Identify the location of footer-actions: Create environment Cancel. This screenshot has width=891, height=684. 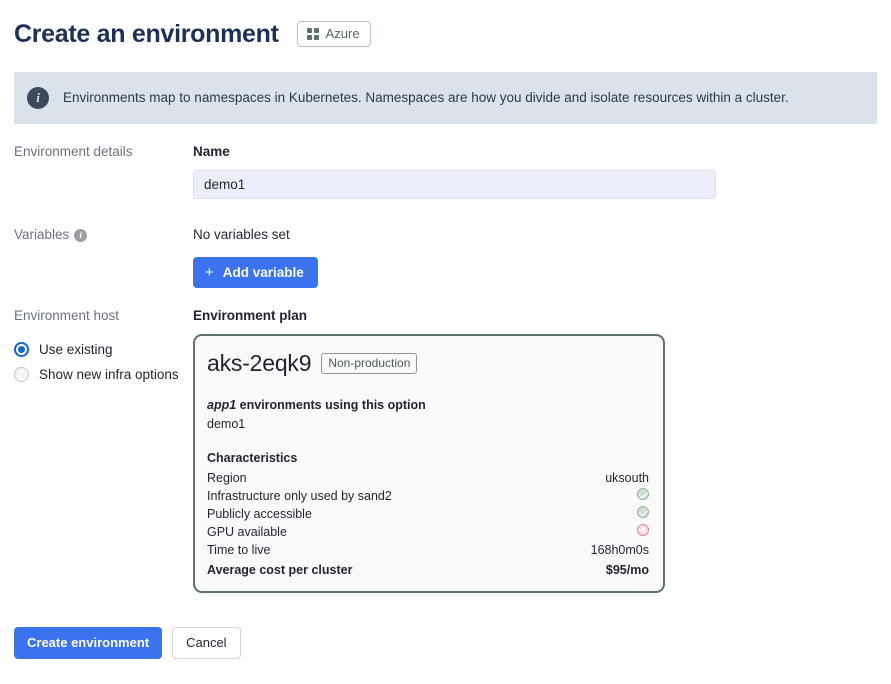
(127, 643).